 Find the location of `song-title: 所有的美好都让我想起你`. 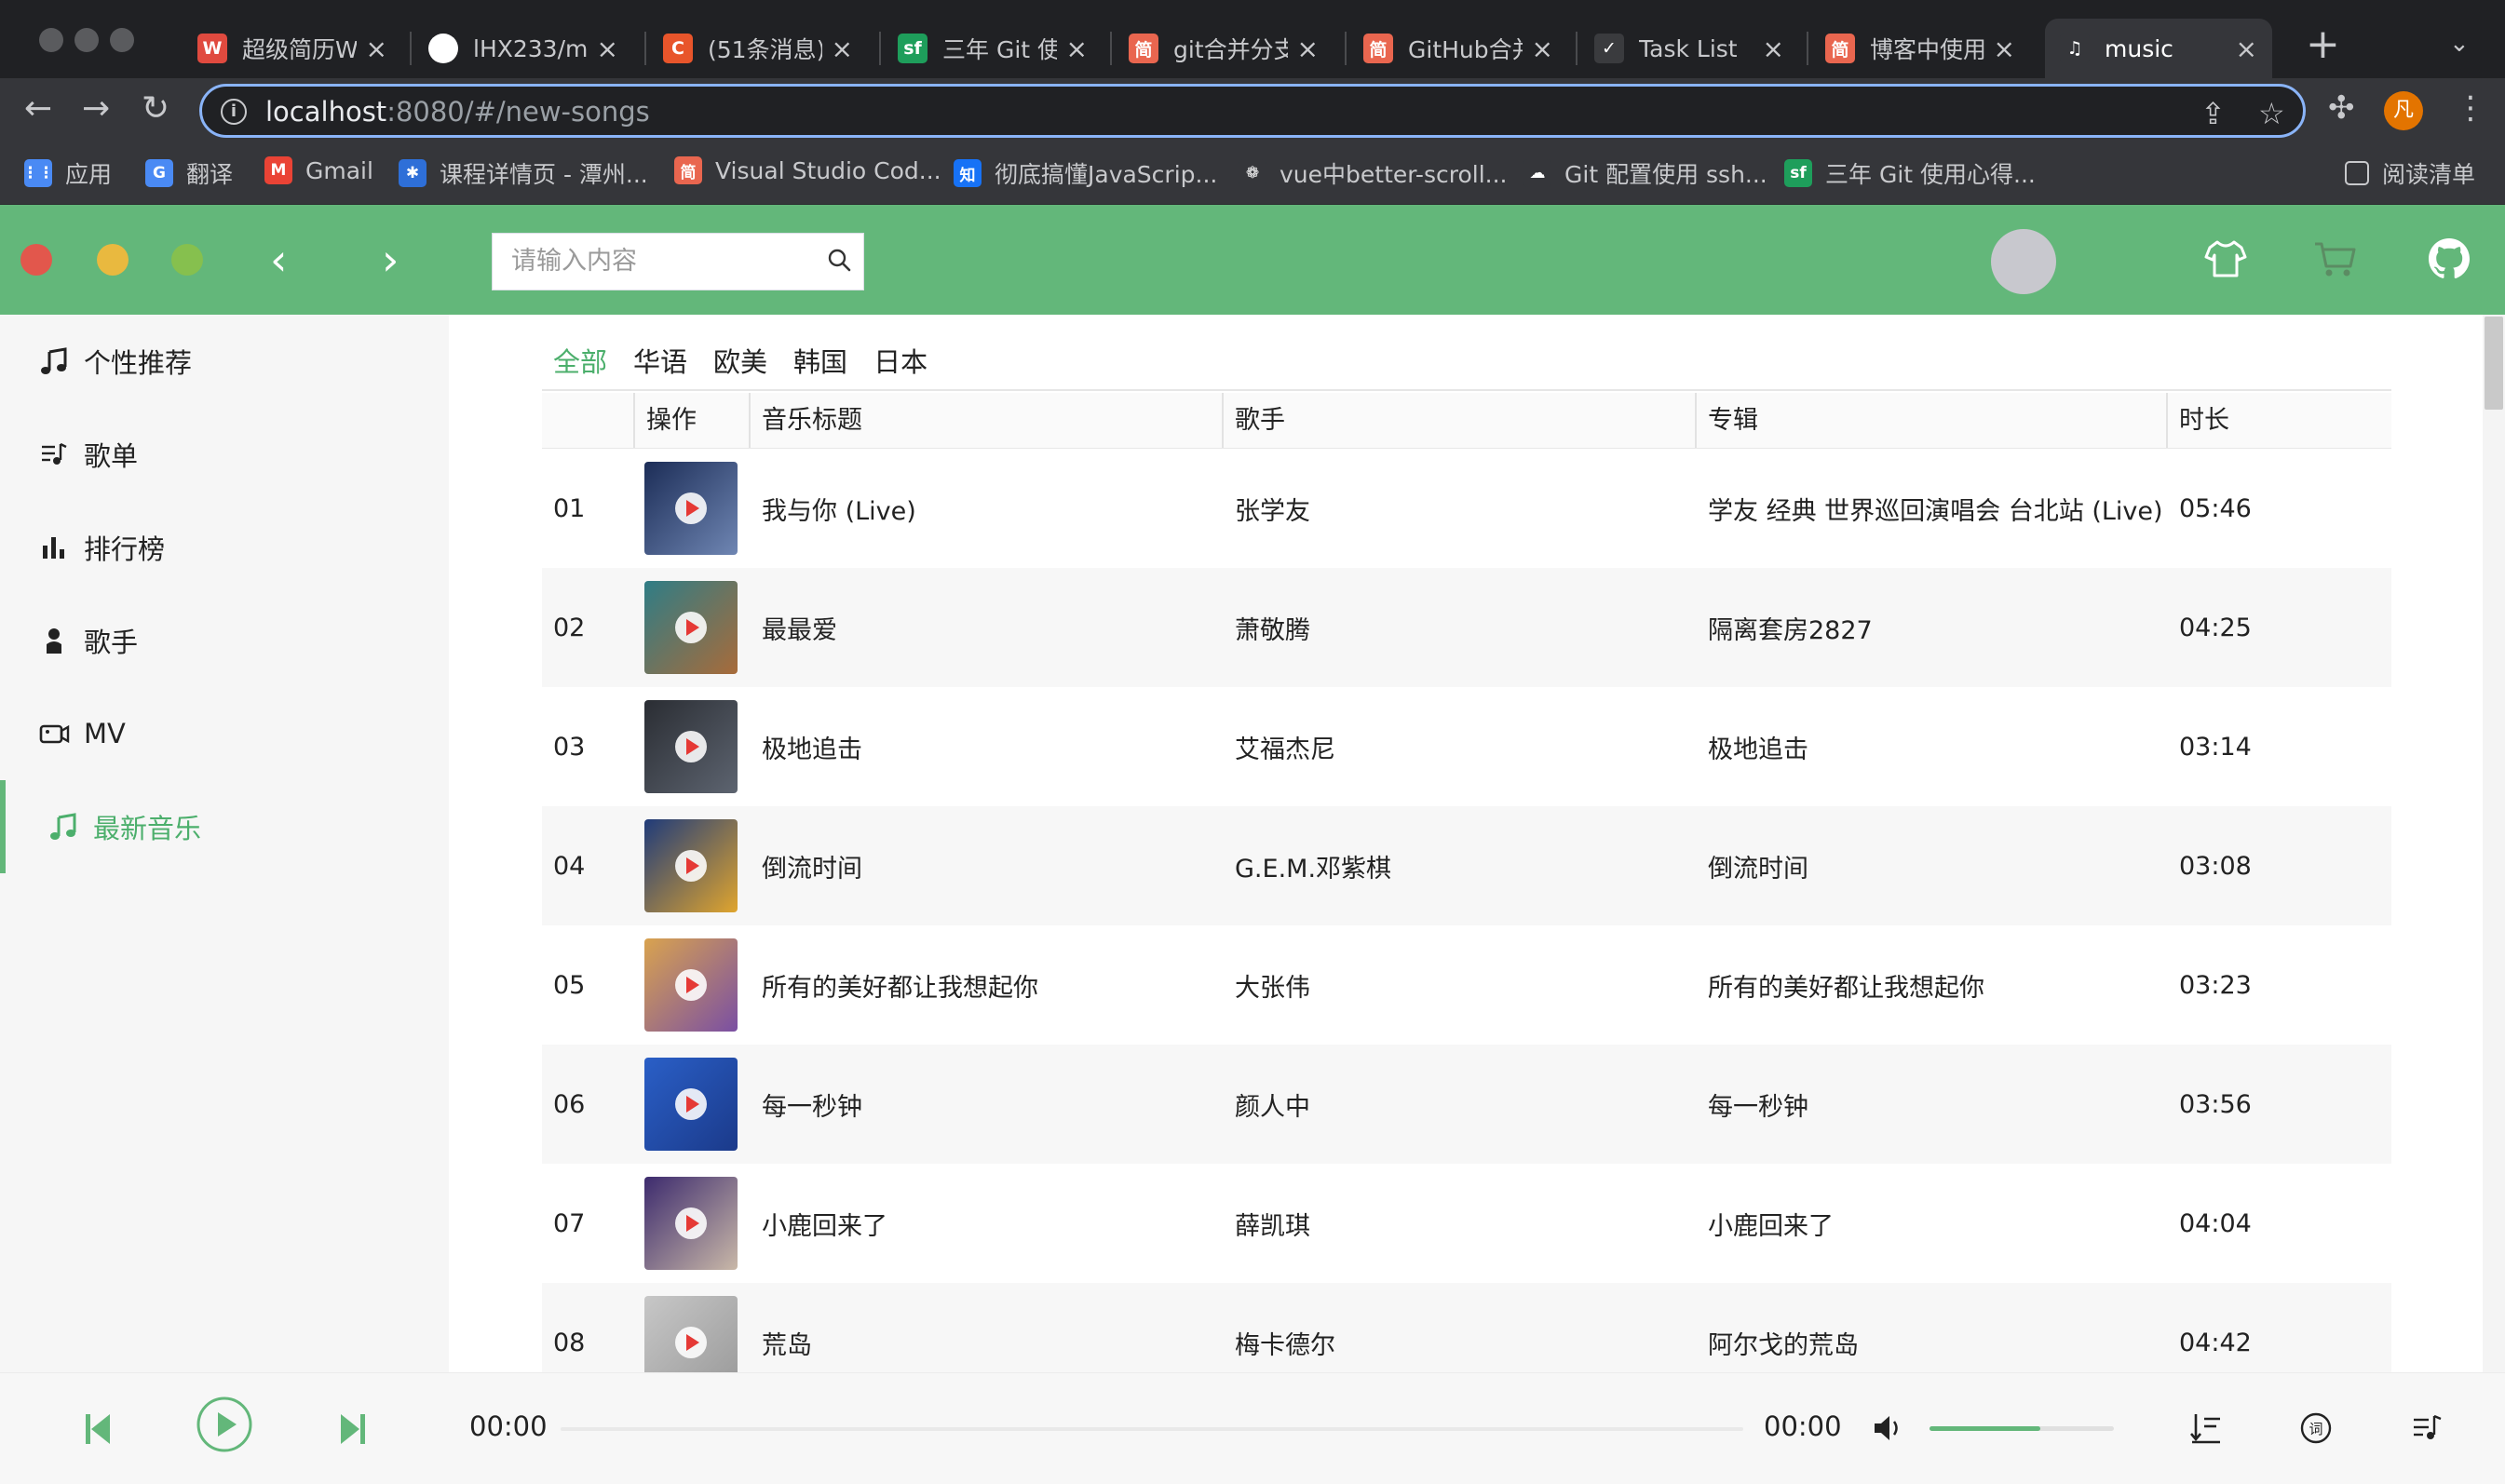

song-title: 所有的美好都让我想起你 is located at coordinates (987, 985).